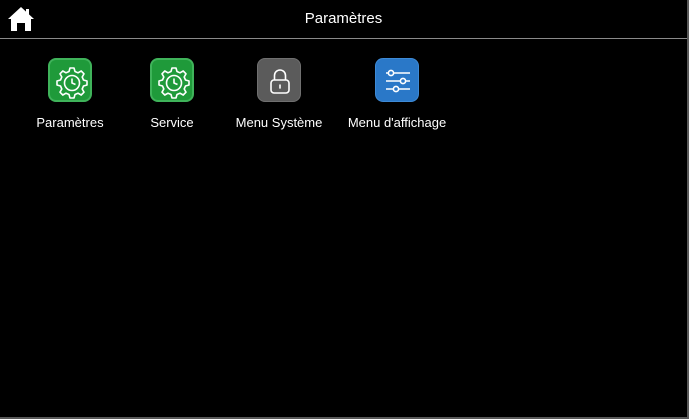 The width and height of the screenshot is (689, 419). I want to click on sliders-icon, so click(398, 81).